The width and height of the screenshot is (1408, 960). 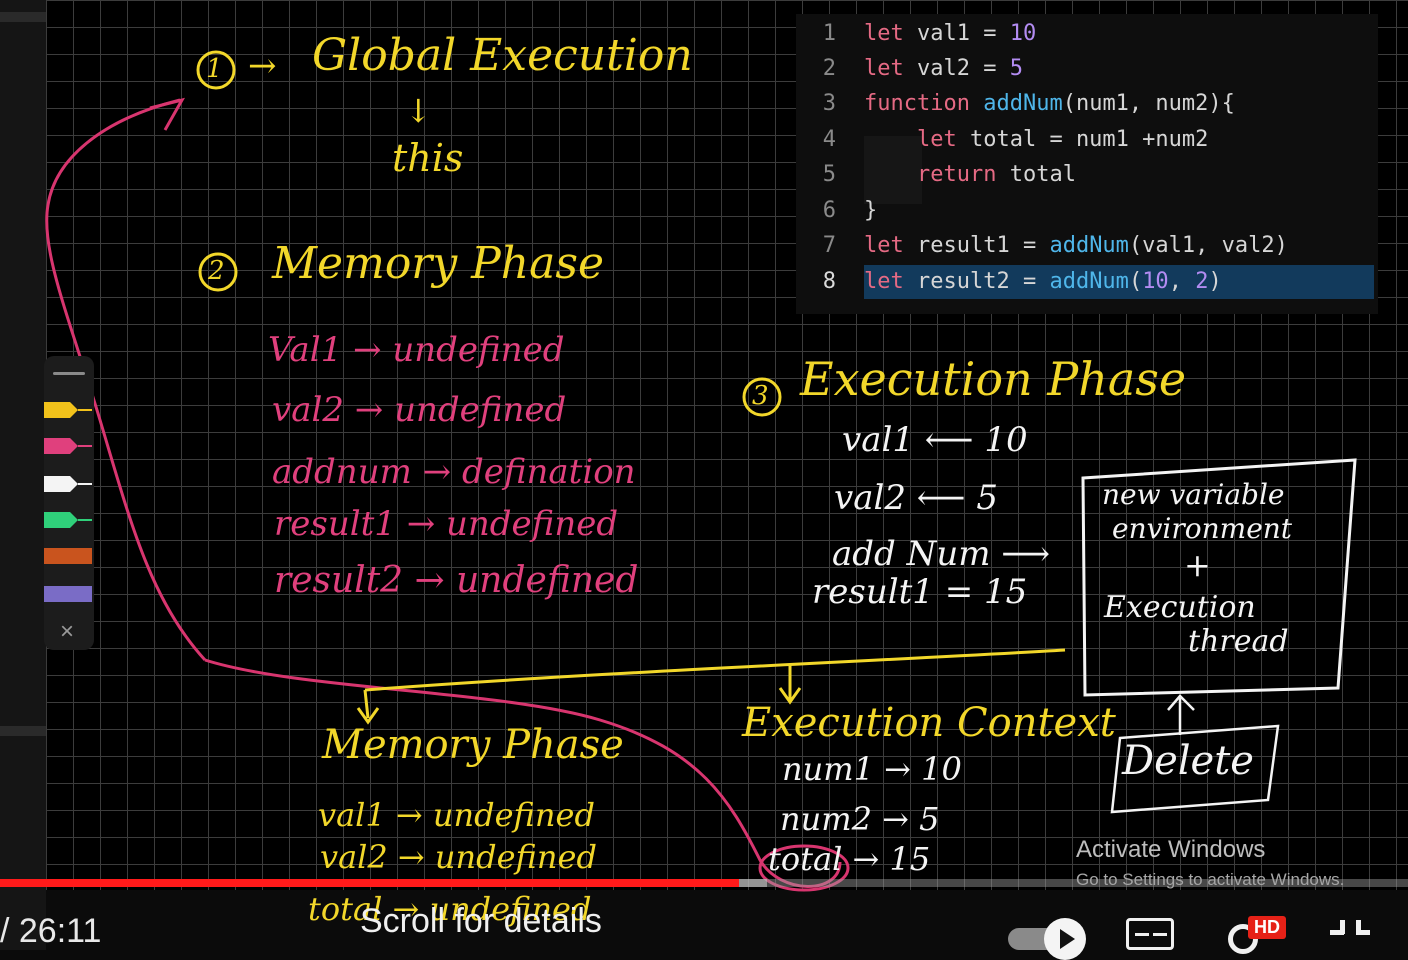 What do you see at coordinates (456, 580) in the screenshot?
I see `memory-item: result2 → undefined` at bounding box center [456, 580].